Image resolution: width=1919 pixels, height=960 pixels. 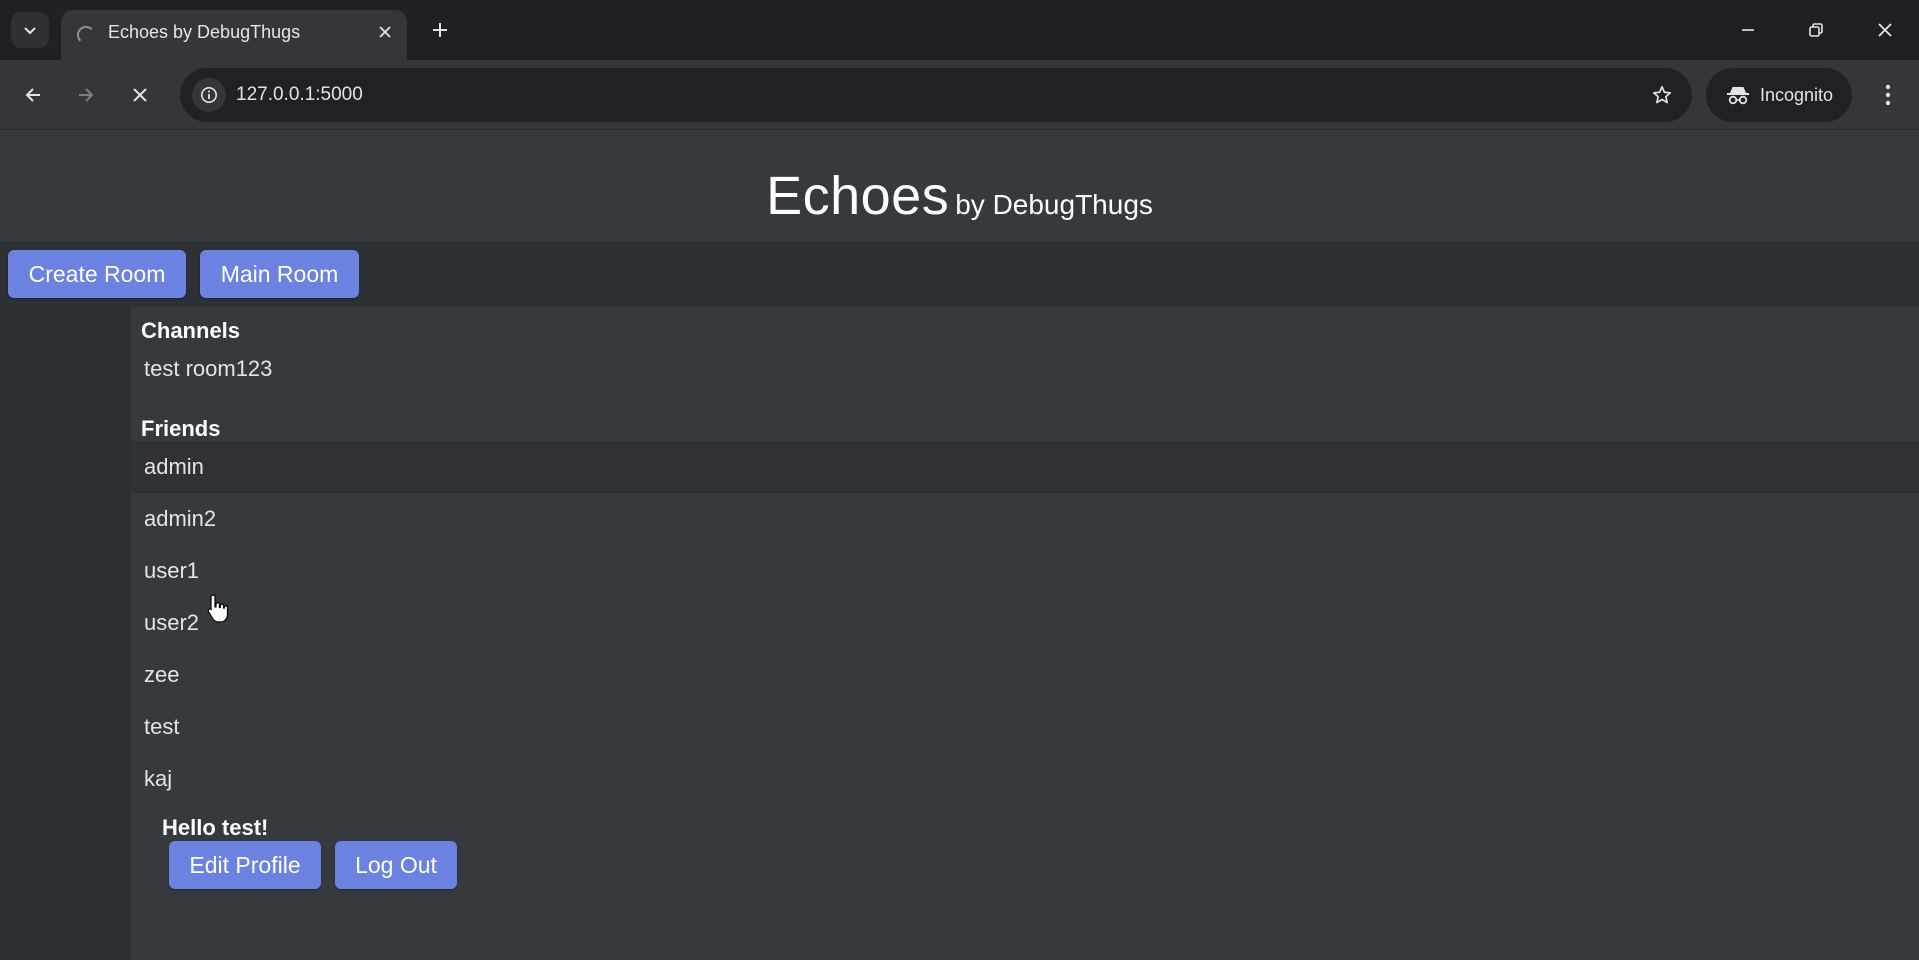 I want to click on minimize-button, so click(x=1748, y=30).